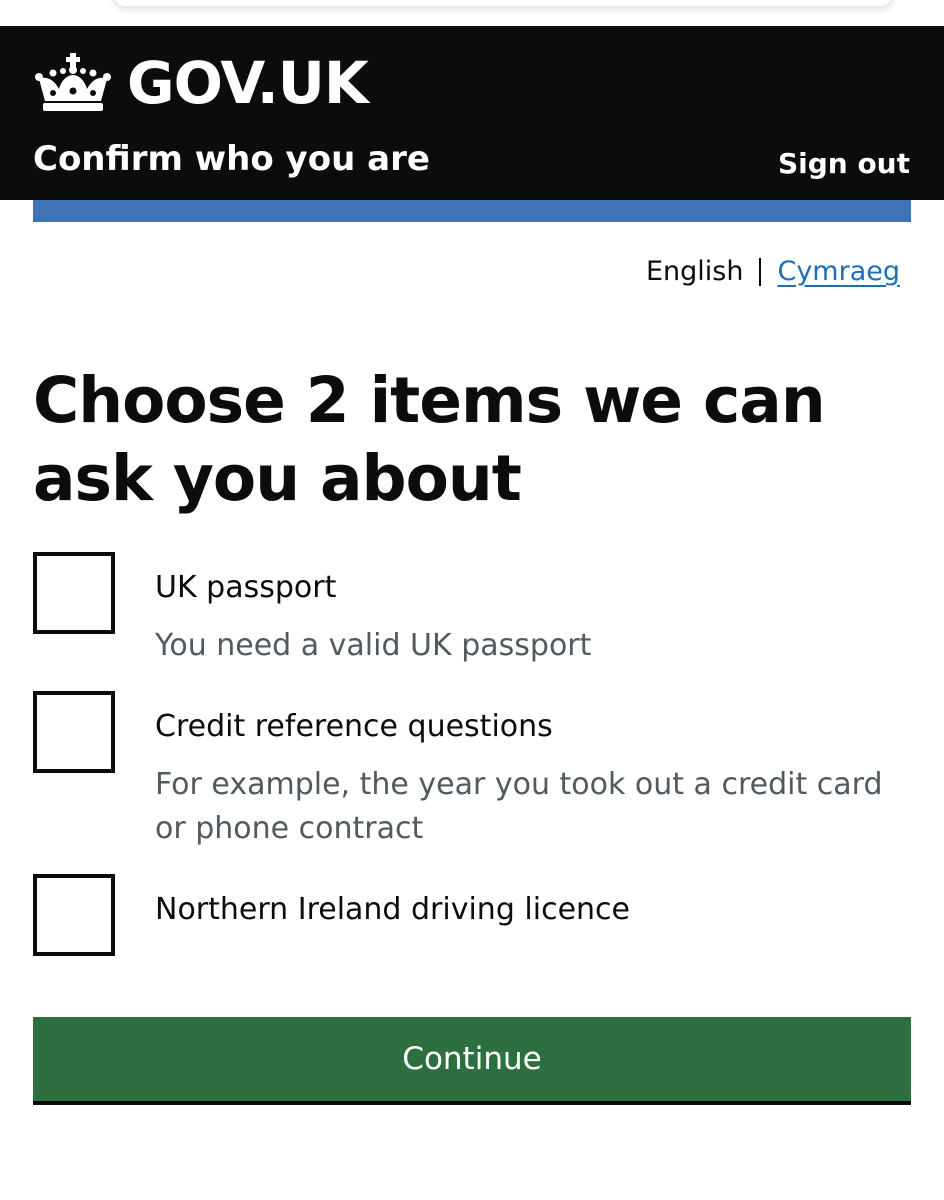 This screenshot has height=1200, width=944. I want to click on language-current: English, so click(694, 271).